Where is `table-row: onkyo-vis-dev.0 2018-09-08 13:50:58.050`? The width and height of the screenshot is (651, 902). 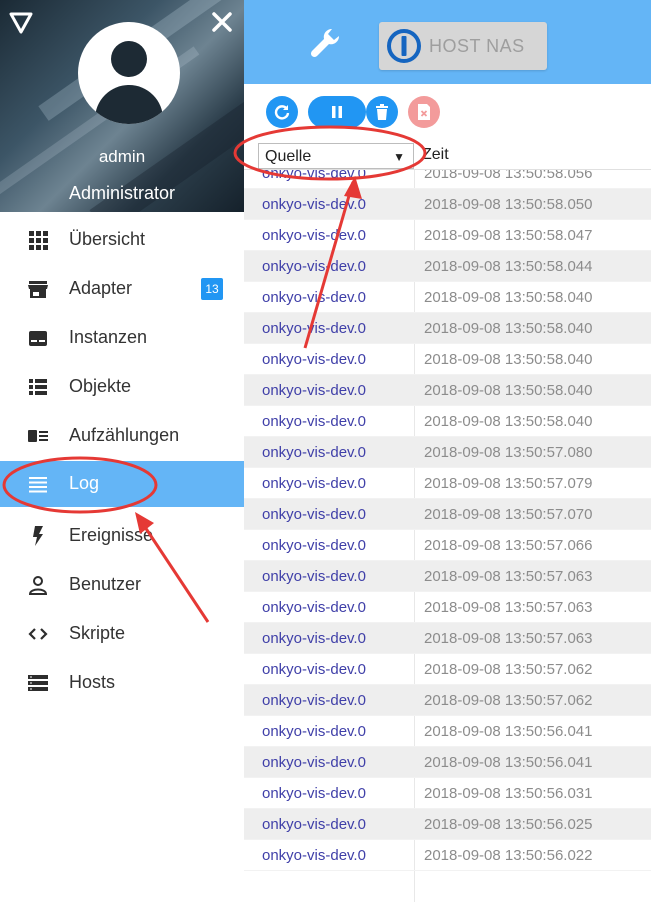 table-row: onkyo-vis-dev.0 2018-09-08 13:50:58.050 is located at coordinates (447, 204).